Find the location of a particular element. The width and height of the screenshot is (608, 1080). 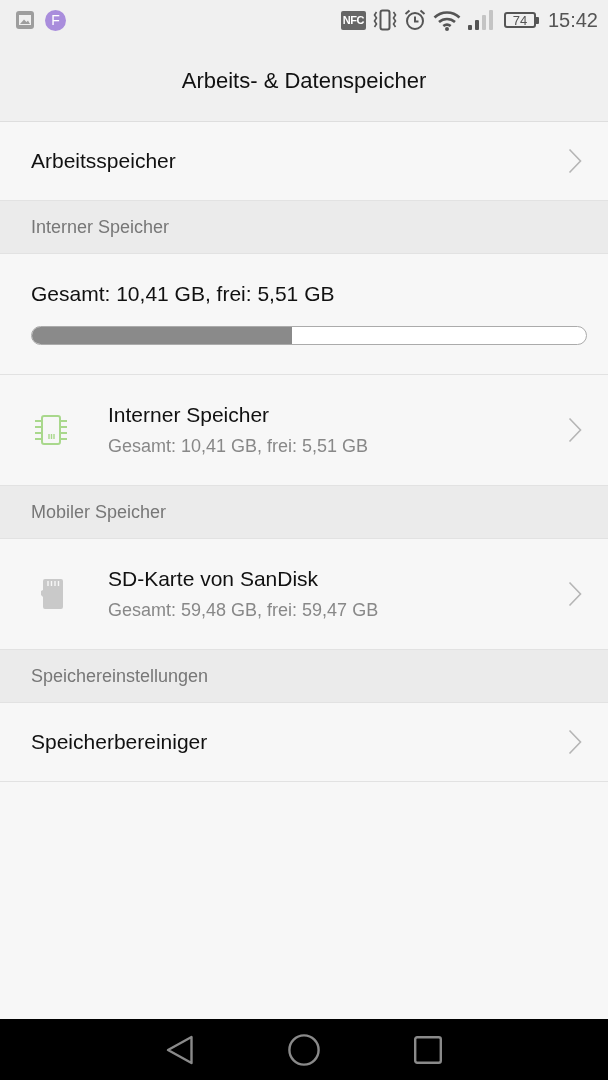

storage-details: Gesamt: 10,41 GB, frei: 5,51 GB is located at coordinates (238, 446).